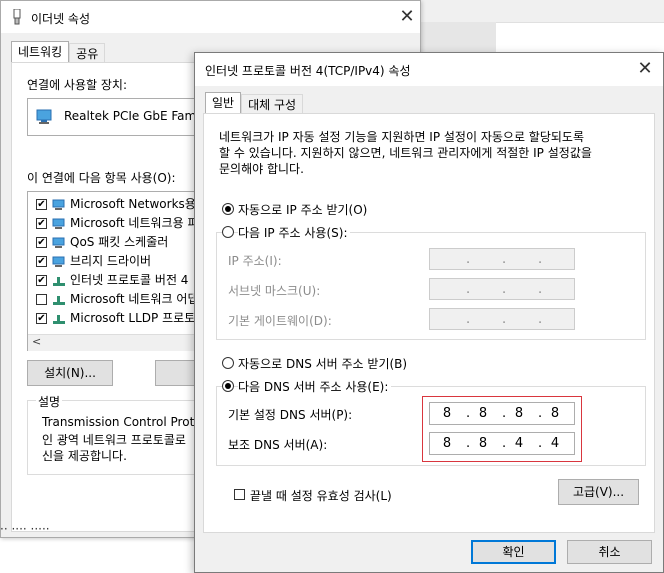 This screenshot has height=573, width=664. Describe the element at coordinates (228, 232) in the screenshot. I see `ip-manual-radio` at that location.